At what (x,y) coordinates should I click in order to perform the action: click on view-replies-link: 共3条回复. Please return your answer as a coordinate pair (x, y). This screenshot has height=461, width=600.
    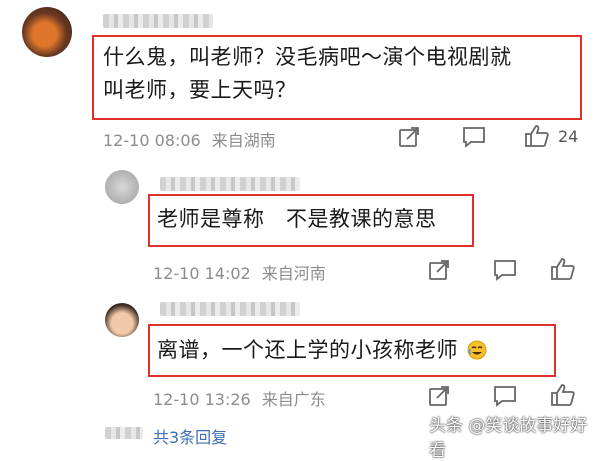
    Looking at the image, I should click on (190, 436).